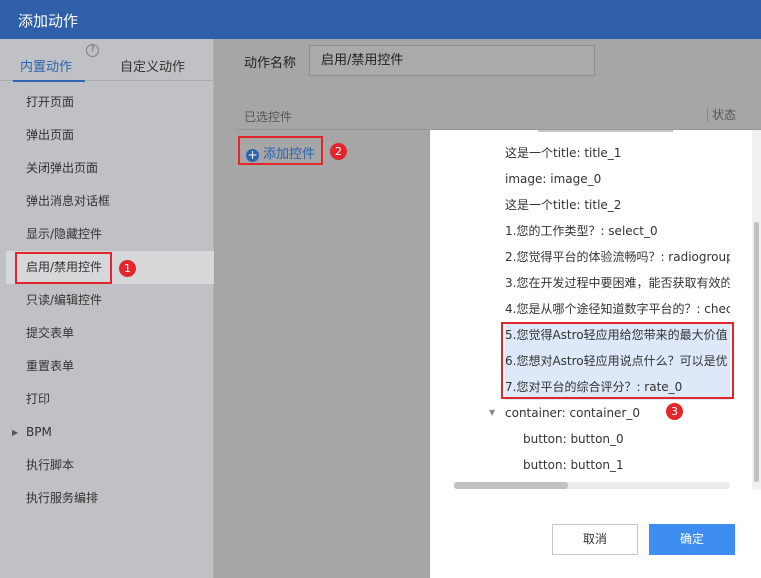  What do you see at coordinates (756, 352) in the screenshot?
I see `vertical-scrollbar-thumb` at bounding box center [756, 352].